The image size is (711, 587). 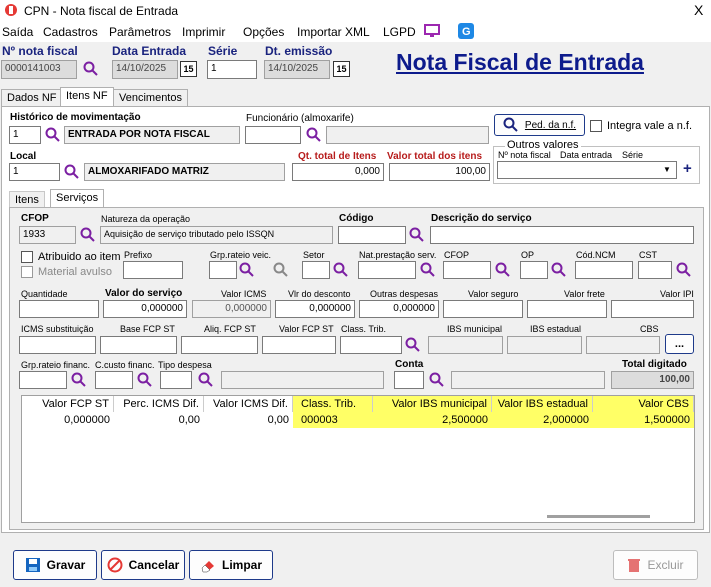 What do you see at coordinates (59, 309) in the screenshot?
I see `quantidade-input` at bounding box center [59, 309].